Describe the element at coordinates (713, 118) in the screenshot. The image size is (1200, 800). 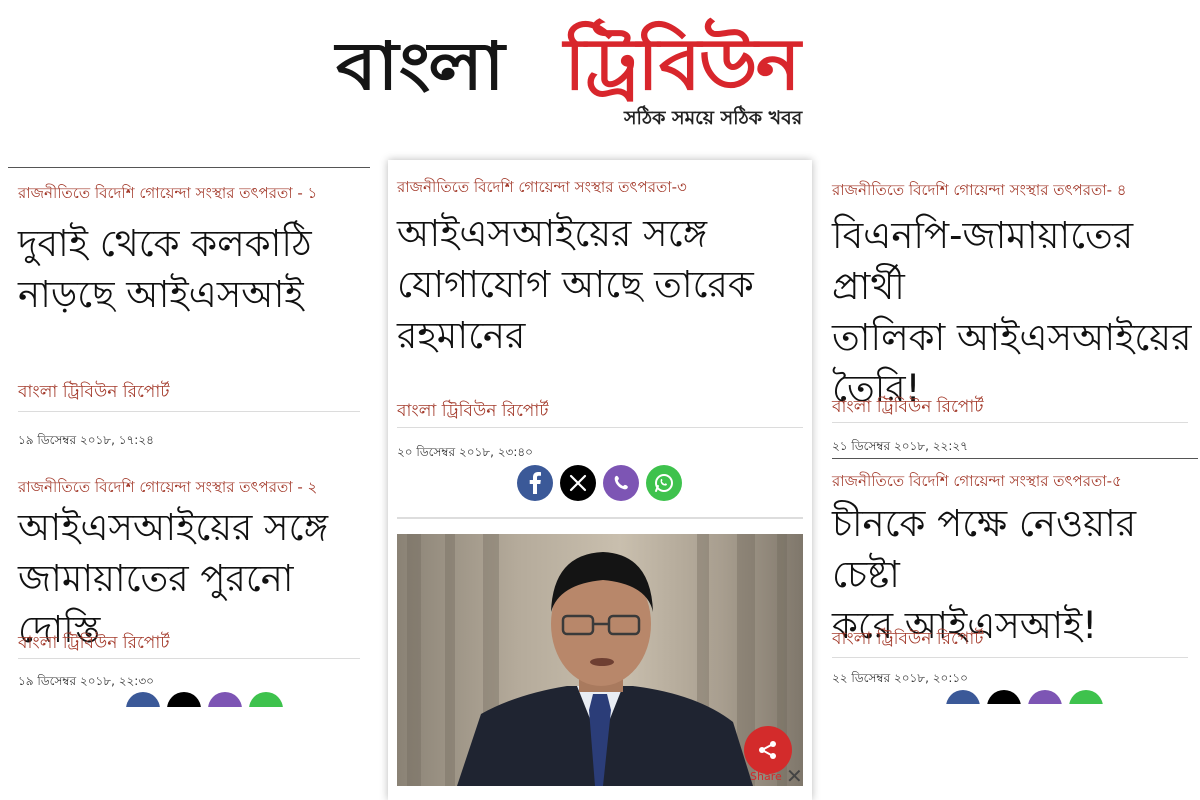
I see `tagline: সঠিক সময়ে সঠিক খবর` at that location.